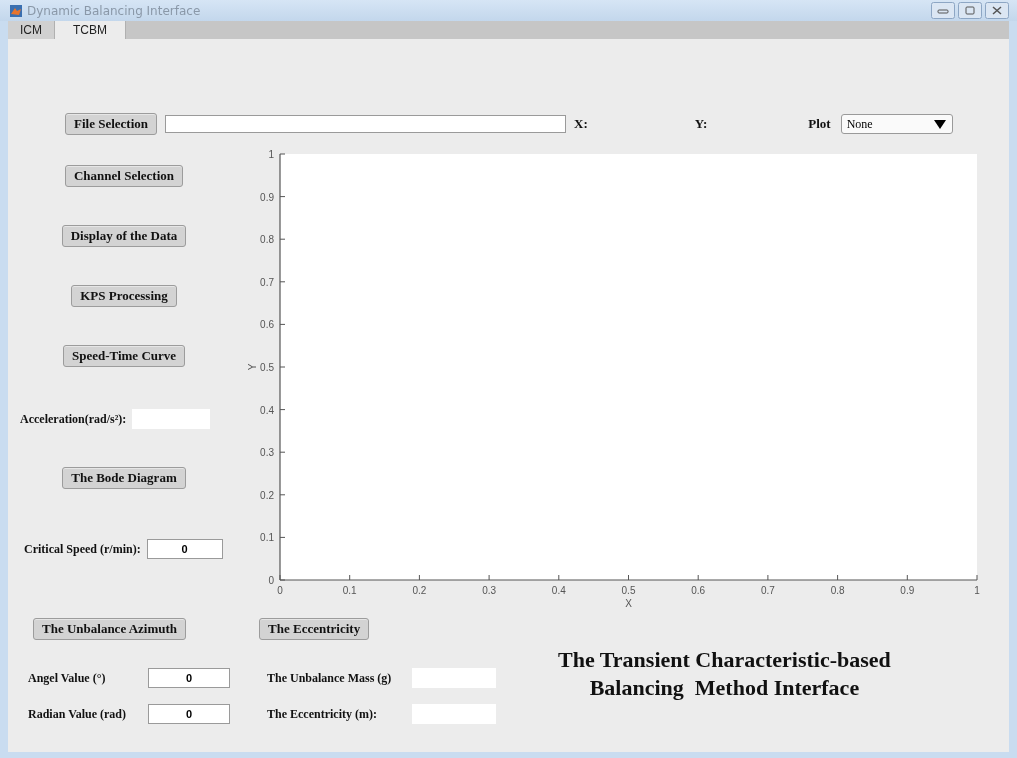 This screenshot has height=758, width=1017. Describe the element at coordinates (314, 629) in the screenshot. I see `eccentricity-button: The Eccentricity` at that location.